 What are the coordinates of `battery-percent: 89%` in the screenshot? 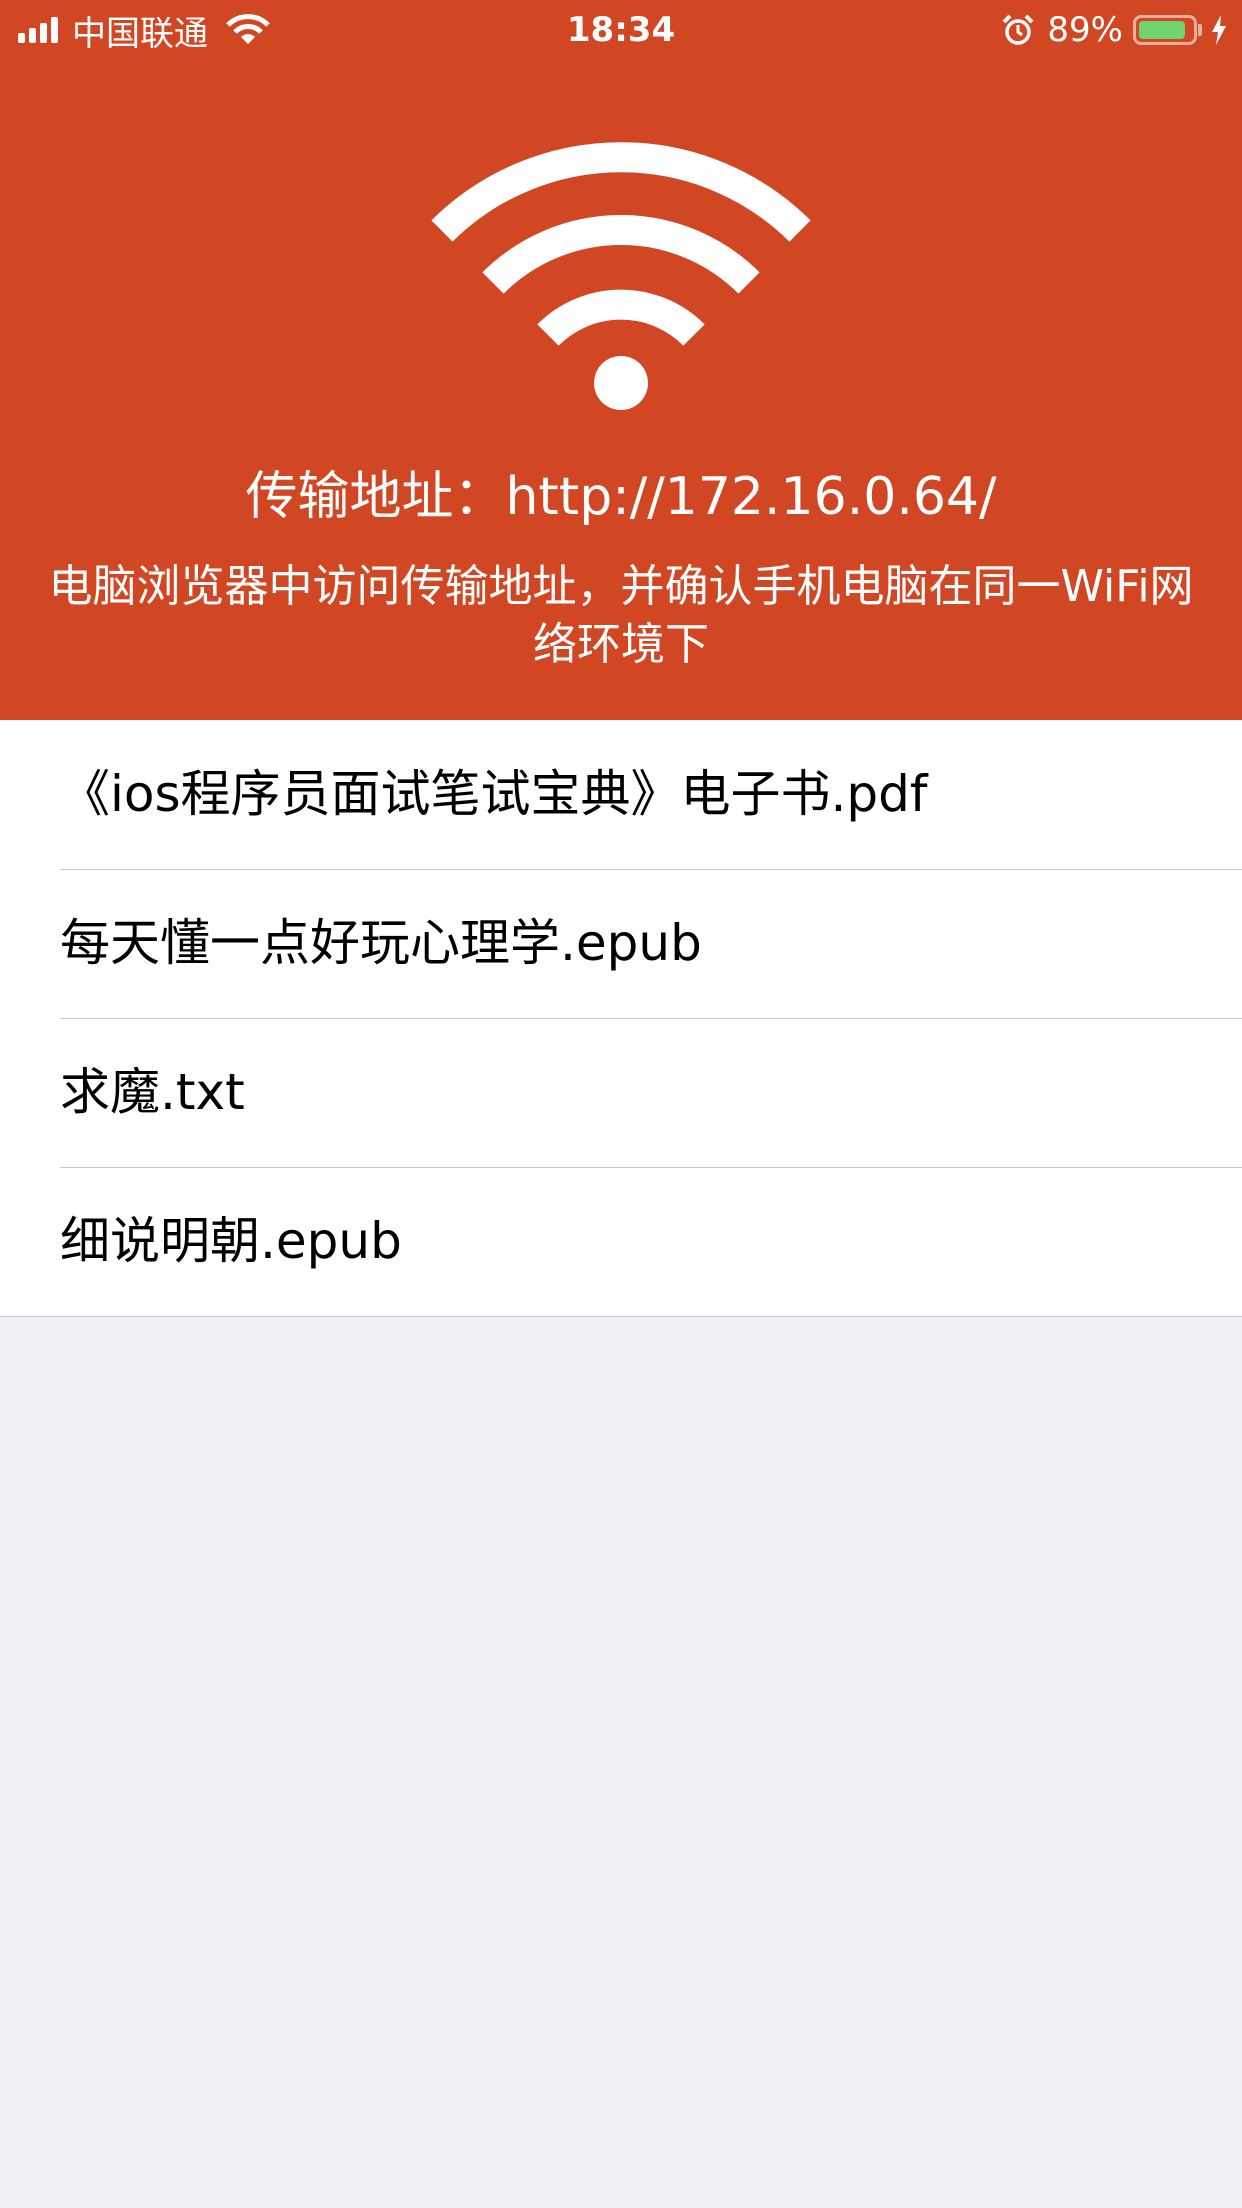 It's located at (1085, 30).